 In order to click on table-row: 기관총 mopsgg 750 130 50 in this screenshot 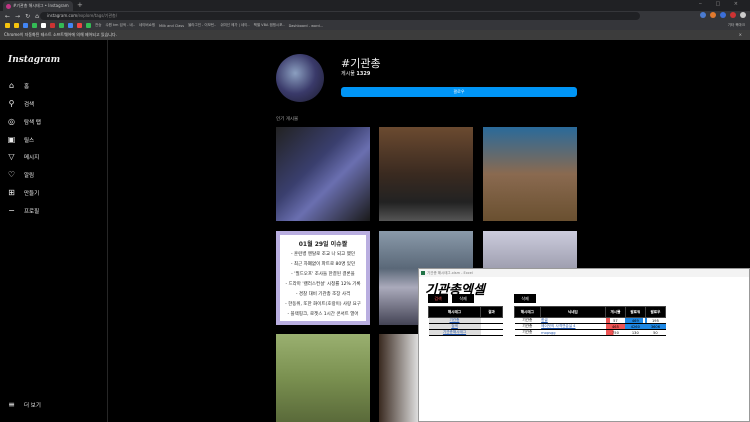, I will do `click(590, 332)`.